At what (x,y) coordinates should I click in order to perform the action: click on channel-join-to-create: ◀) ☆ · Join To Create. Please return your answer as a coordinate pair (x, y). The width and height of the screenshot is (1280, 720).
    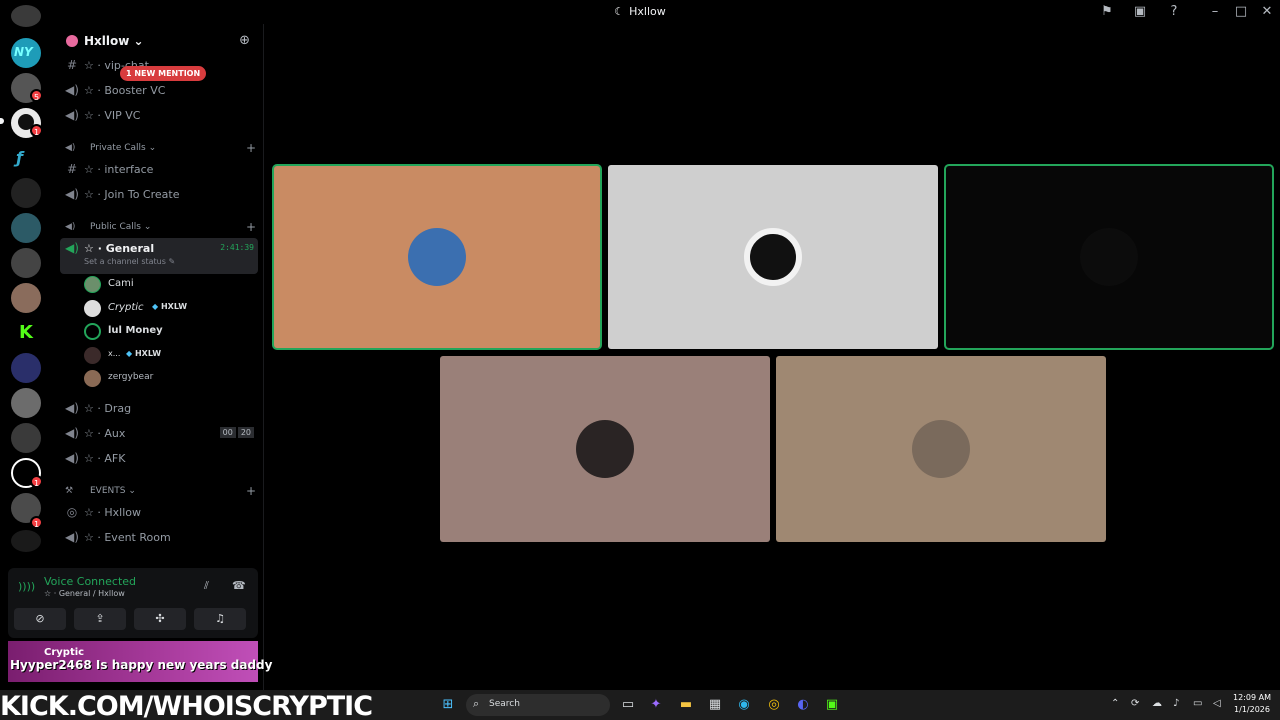
    Looking at the image, I should click on (159, 195).